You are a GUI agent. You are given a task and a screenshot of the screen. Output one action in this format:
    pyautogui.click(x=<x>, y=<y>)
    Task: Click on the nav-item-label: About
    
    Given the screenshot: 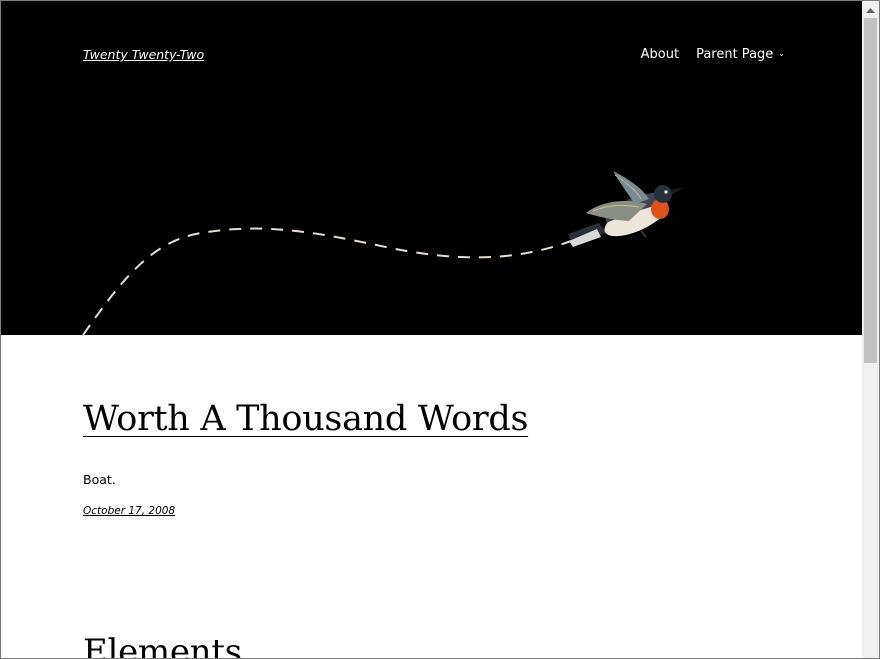 What is the action you would take?
    pyautogui.click(x=660, y=54)
    